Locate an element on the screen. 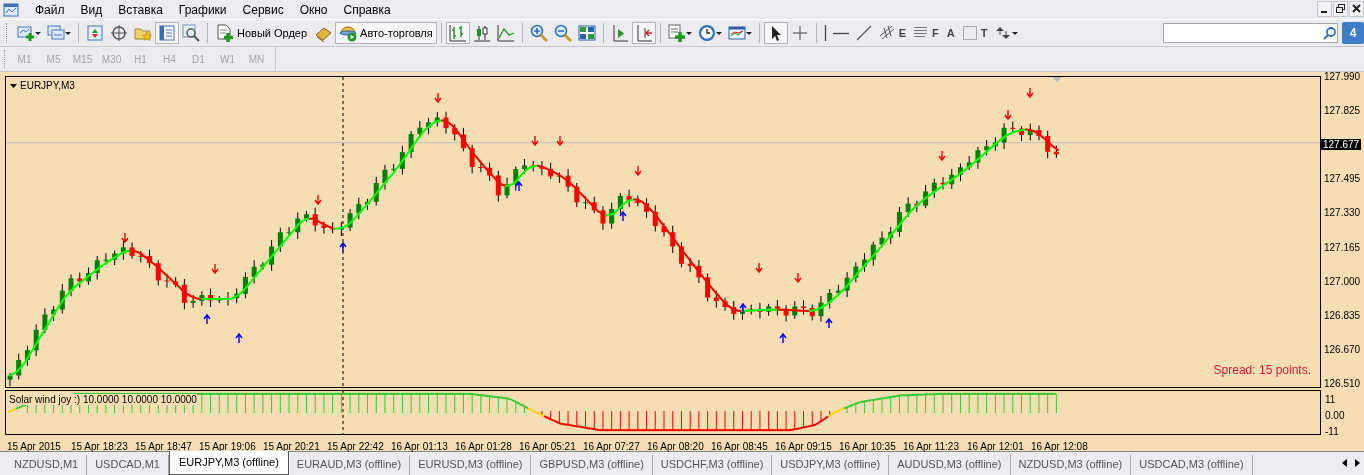 The height and width of the screenshot is (475, 1364). time-label: 15 Apr 2015 is located at coordinates (34, 446).